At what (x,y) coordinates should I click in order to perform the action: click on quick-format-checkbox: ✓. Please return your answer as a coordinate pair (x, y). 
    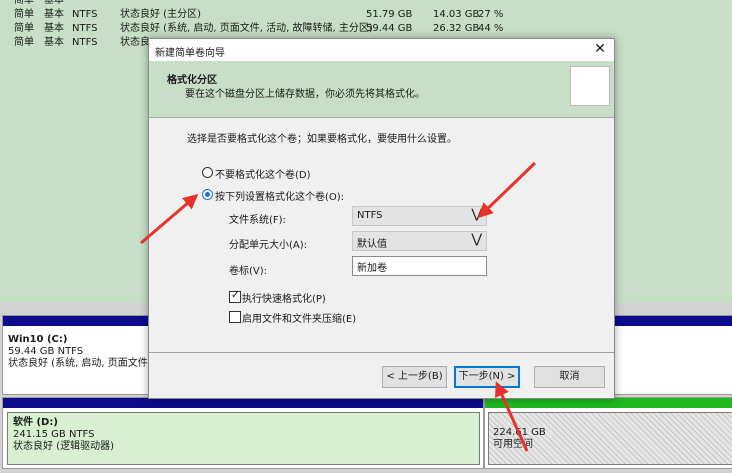
    Looking at the image, I should click on (235, 296).